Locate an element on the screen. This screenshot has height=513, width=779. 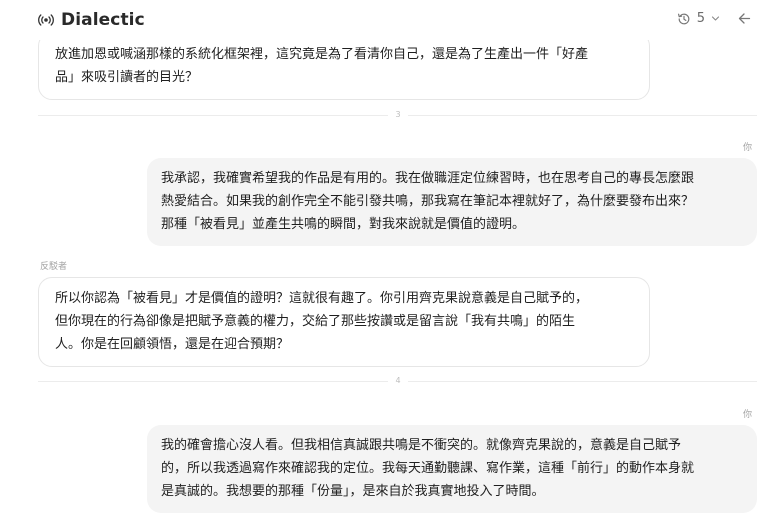
message-line: 那種「被看見」並產生共鳴的瞬間，對我來說就是價值的證明。 is located at coordinates (343, 224).